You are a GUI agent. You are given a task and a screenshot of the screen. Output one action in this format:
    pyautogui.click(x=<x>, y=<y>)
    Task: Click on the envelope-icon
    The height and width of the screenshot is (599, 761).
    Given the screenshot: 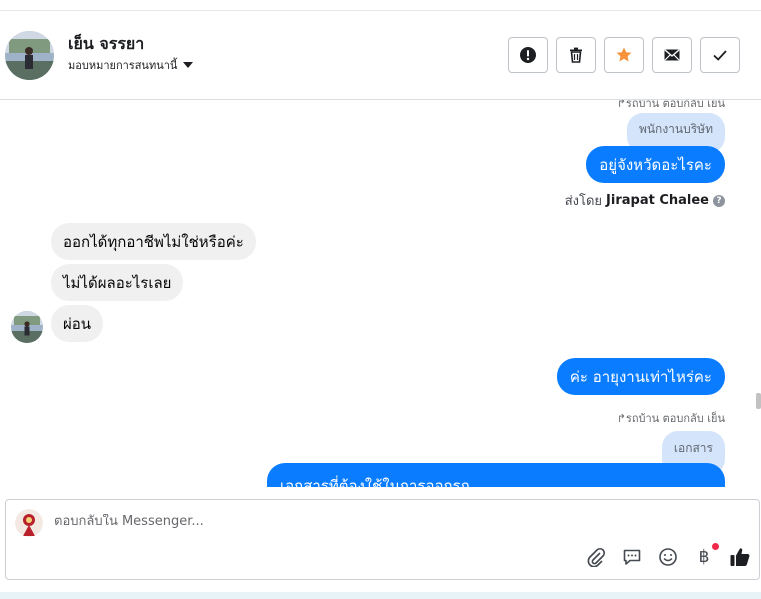 What is the action you would take?
    pyautogui.click(x=672, y=55)
    